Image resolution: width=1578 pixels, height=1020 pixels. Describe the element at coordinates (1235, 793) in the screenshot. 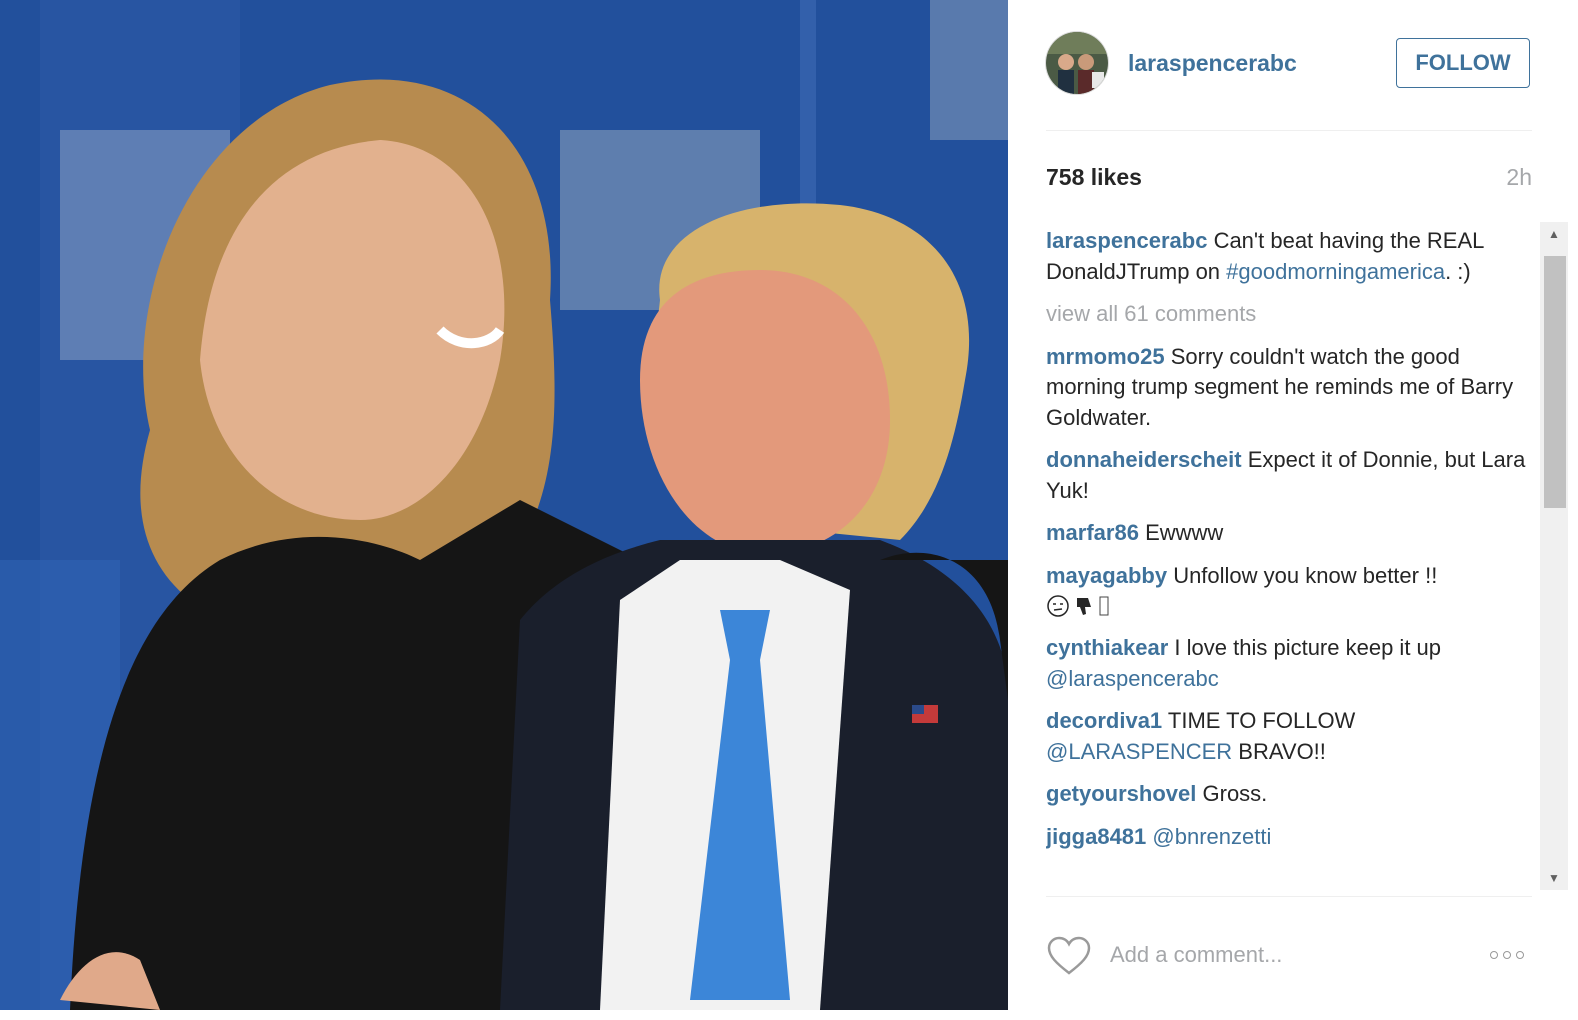

I see `comment-text: Gross.` at that location.